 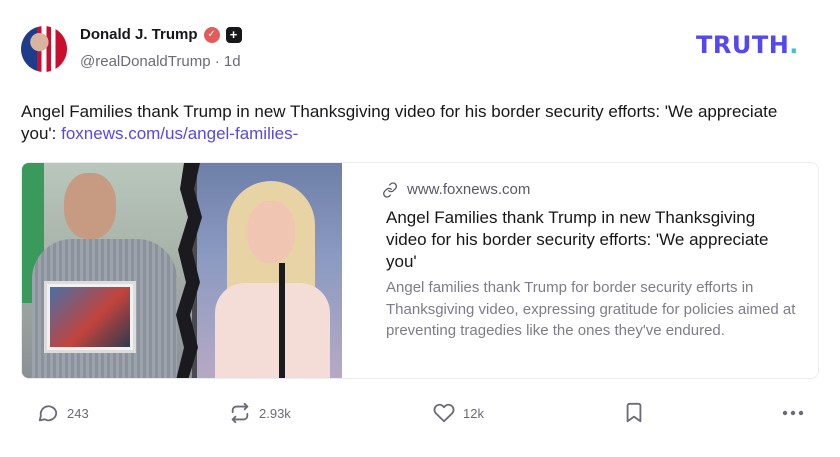 I want to click on post-time: 1d, so click(x=232, y=61).